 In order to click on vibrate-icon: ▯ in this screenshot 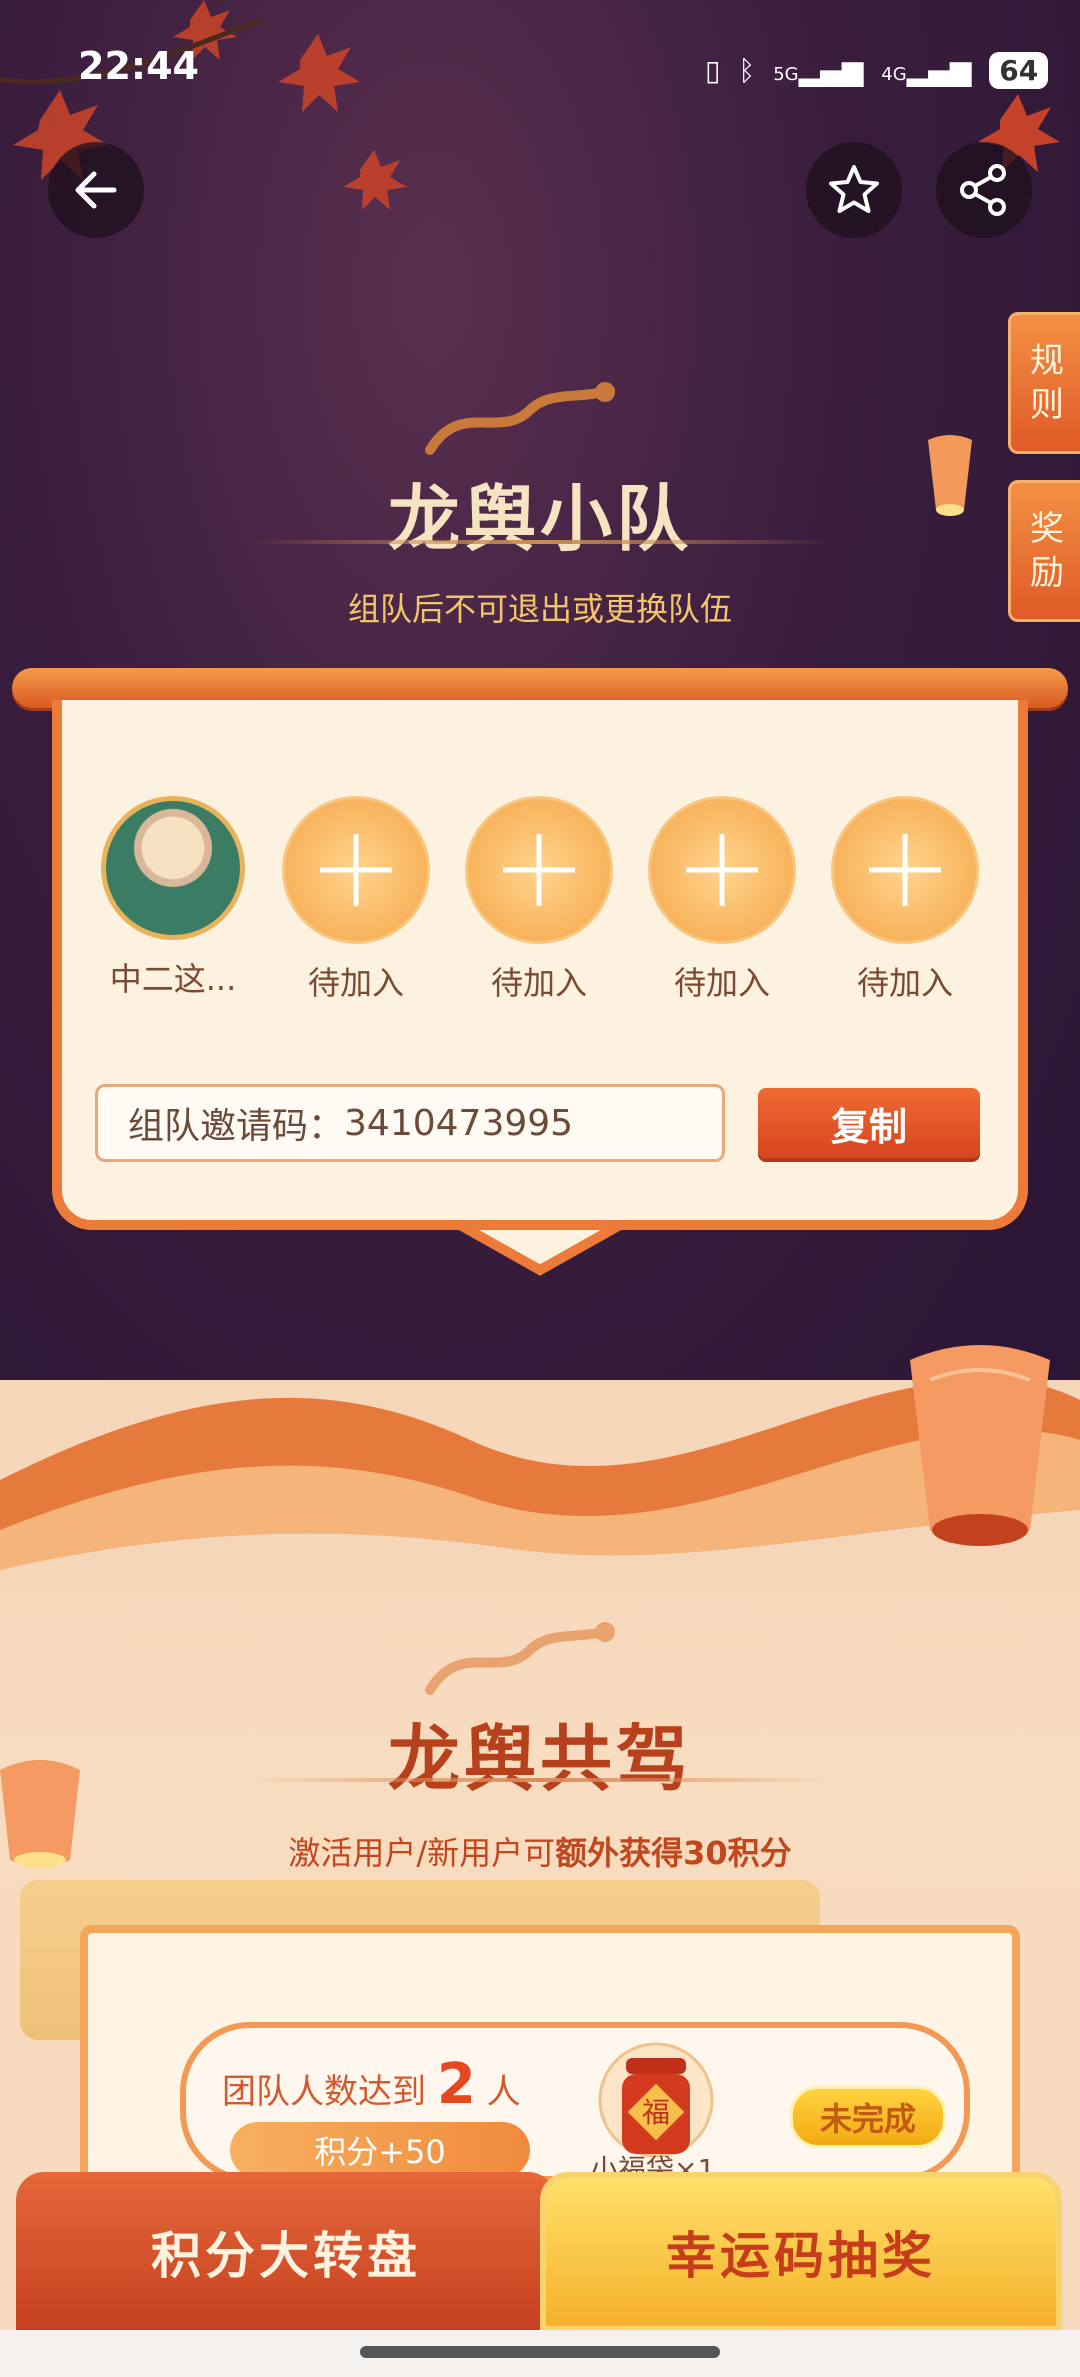, I will do `click(713, 70)`.